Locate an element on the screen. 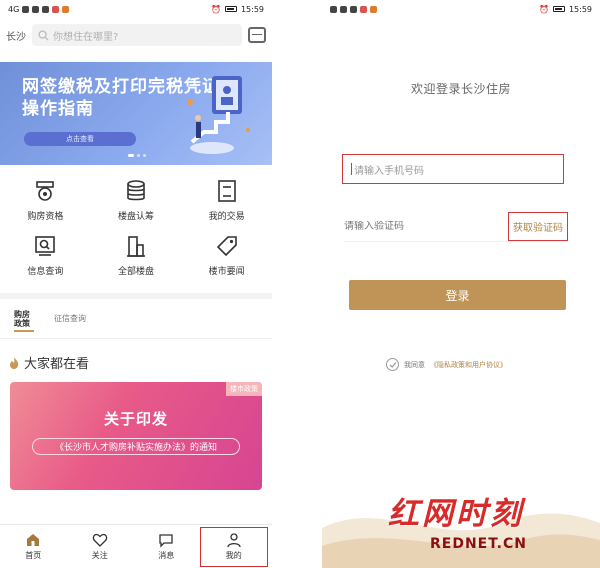 The height and width of the screenshot is (568, 600). agreement-row: 我同意 《隐私政策和用户协议》 is located at coordinates (446, 364).